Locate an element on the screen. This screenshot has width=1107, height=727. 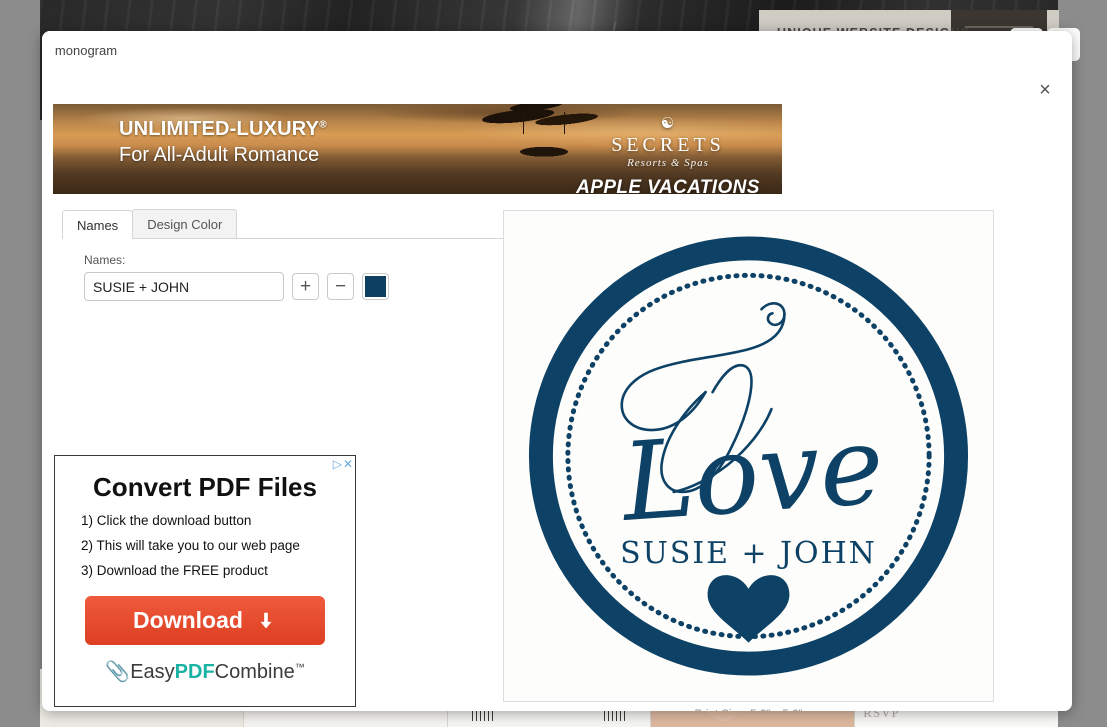
banner-brand-lockup: ☯ SECRETS Resorts & Spas APPLE VACATIONS is located at coordinates (668, 154).